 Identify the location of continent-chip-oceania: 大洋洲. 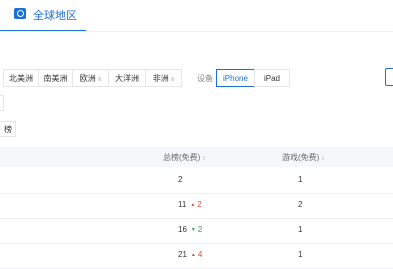
(127, 78).